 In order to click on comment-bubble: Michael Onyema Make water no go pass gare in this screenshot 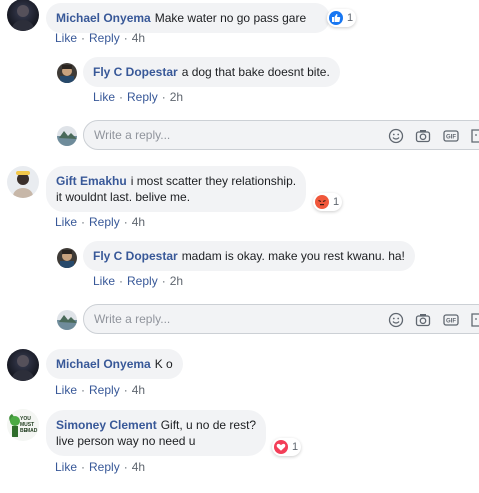, I will do `click(188, 18)`.